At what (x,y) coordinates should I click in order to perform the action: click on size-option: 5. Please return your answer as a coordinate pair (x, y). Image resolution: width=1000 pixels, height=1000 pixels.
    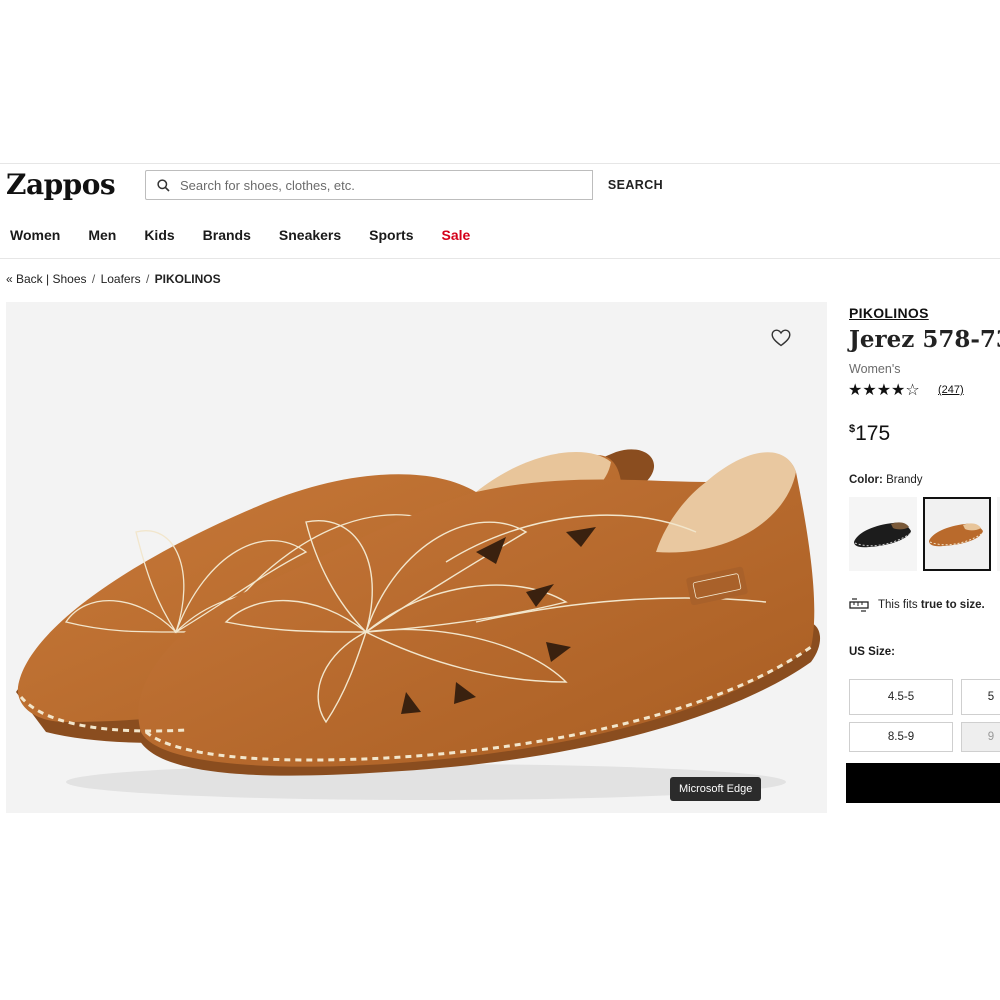
    Looking at the image, I should click on (980, 697).